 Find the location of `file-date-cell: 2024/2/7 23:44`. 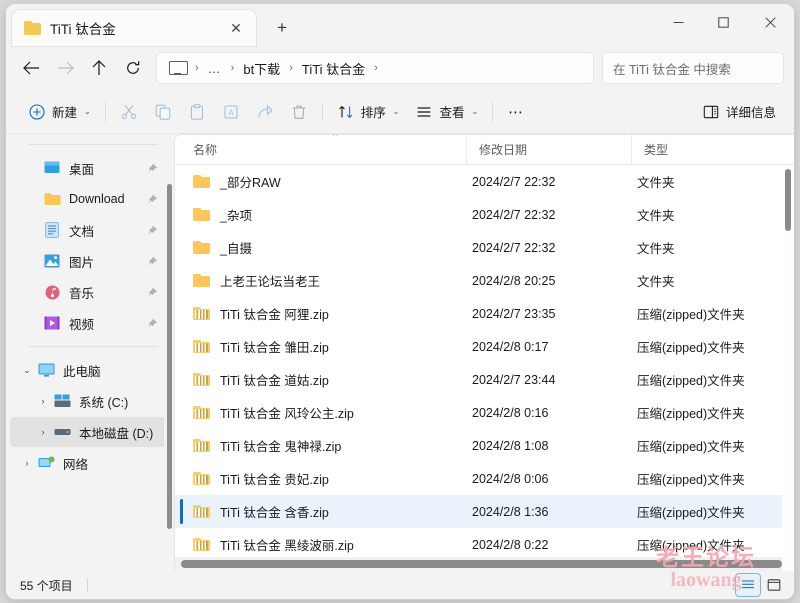

file-date-cell: 2024/2/7 23:44 is located at coordinates (514, 379).